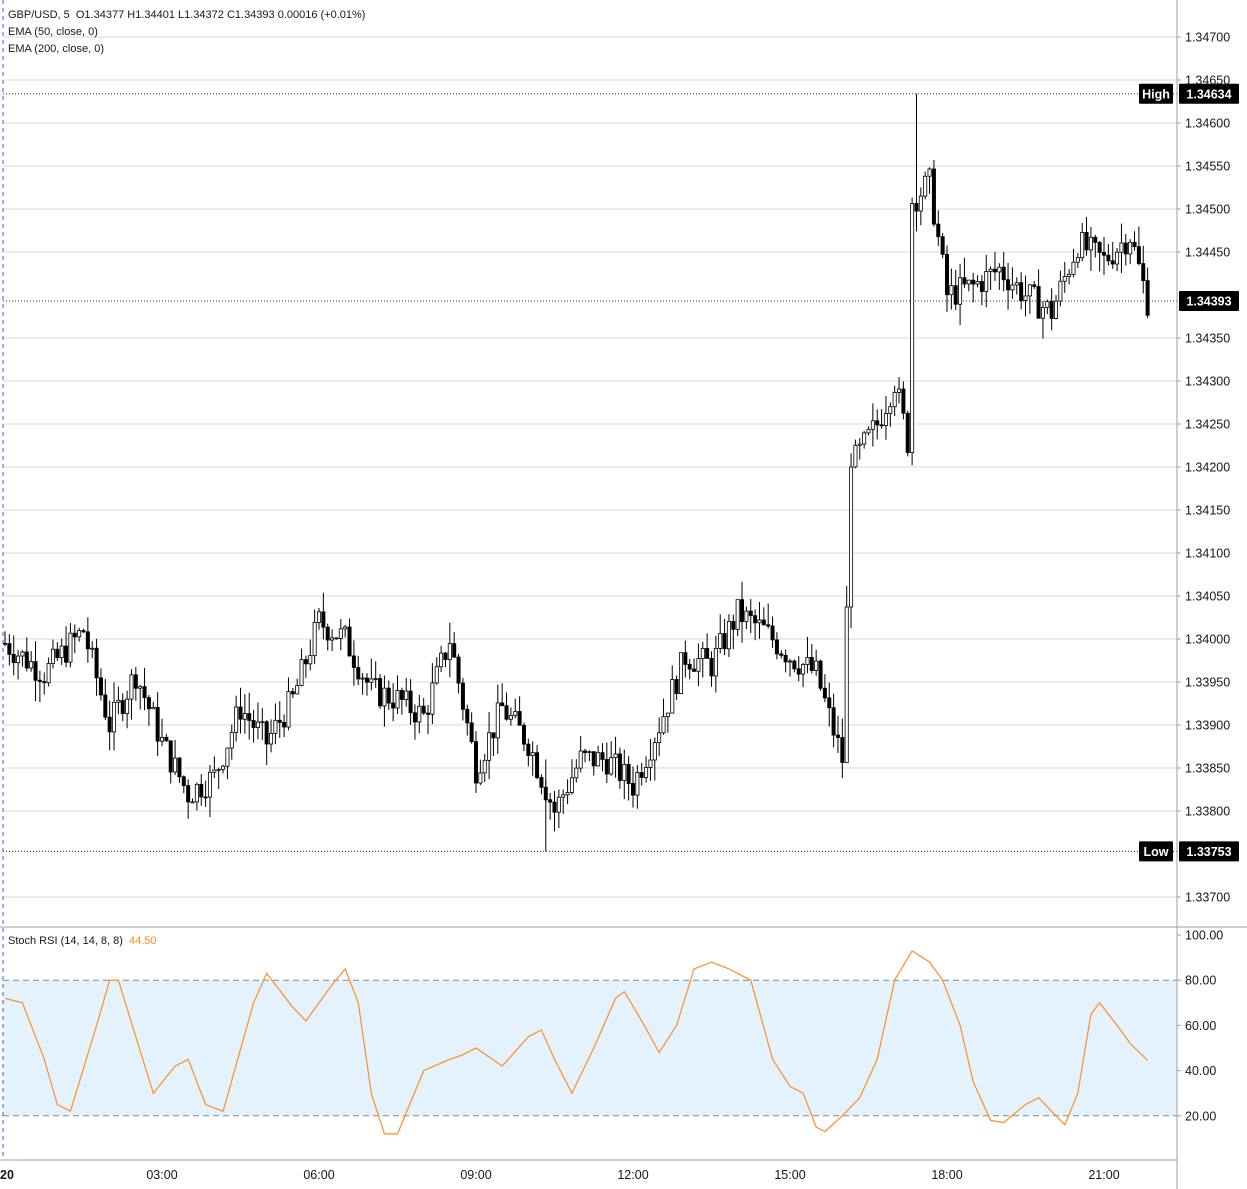 This screenshot has width=1247, height=1189. I want to click on ema50-label: EMA (50, close, 0), so click(186, 32).